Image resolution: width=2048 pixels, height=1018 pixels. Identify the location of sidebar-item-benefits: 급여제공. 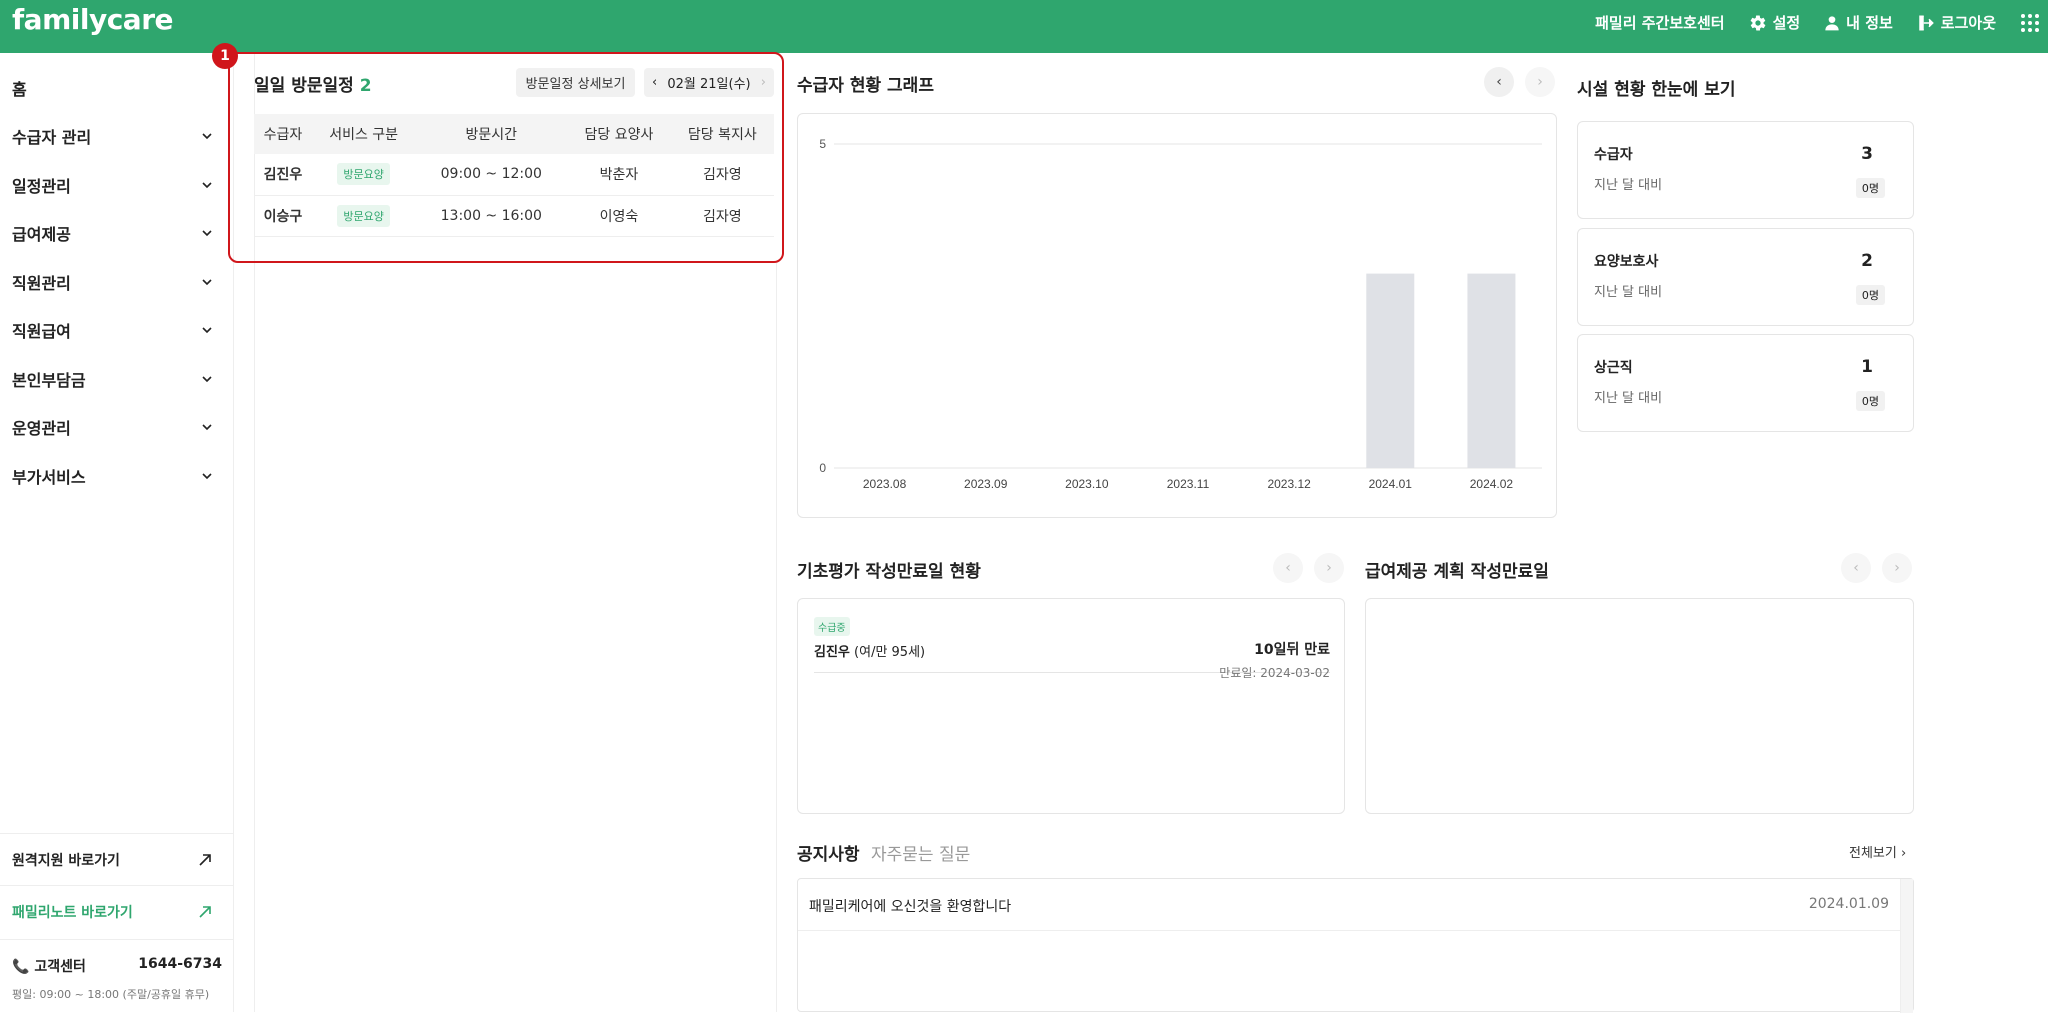
(112, 233).